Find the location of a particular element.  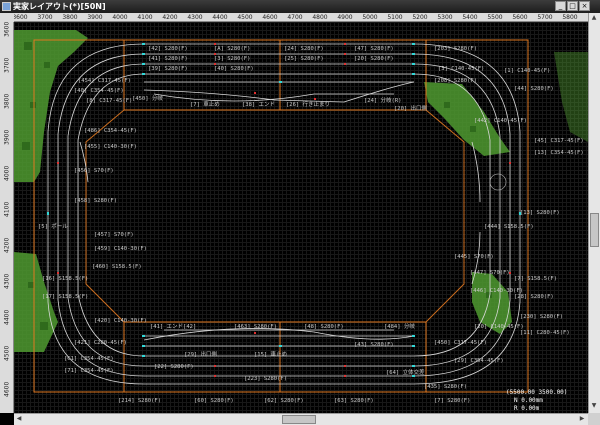

track-label: [71] C354-45(F) is located at coordinates (89, 371).